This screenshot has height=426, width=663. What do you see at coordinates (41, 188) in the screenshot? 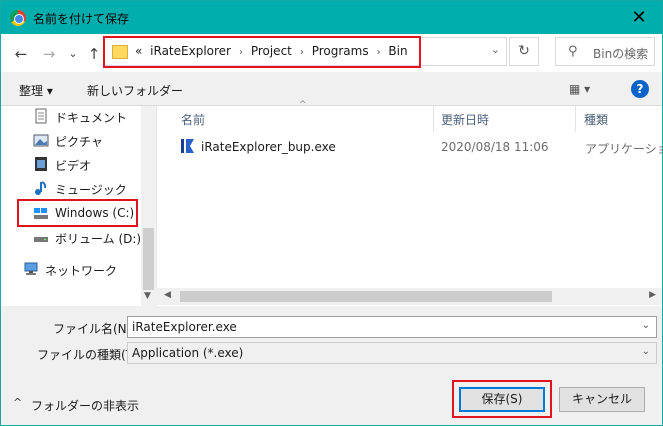
I see `music-icon` at bounding box center [41, 188].